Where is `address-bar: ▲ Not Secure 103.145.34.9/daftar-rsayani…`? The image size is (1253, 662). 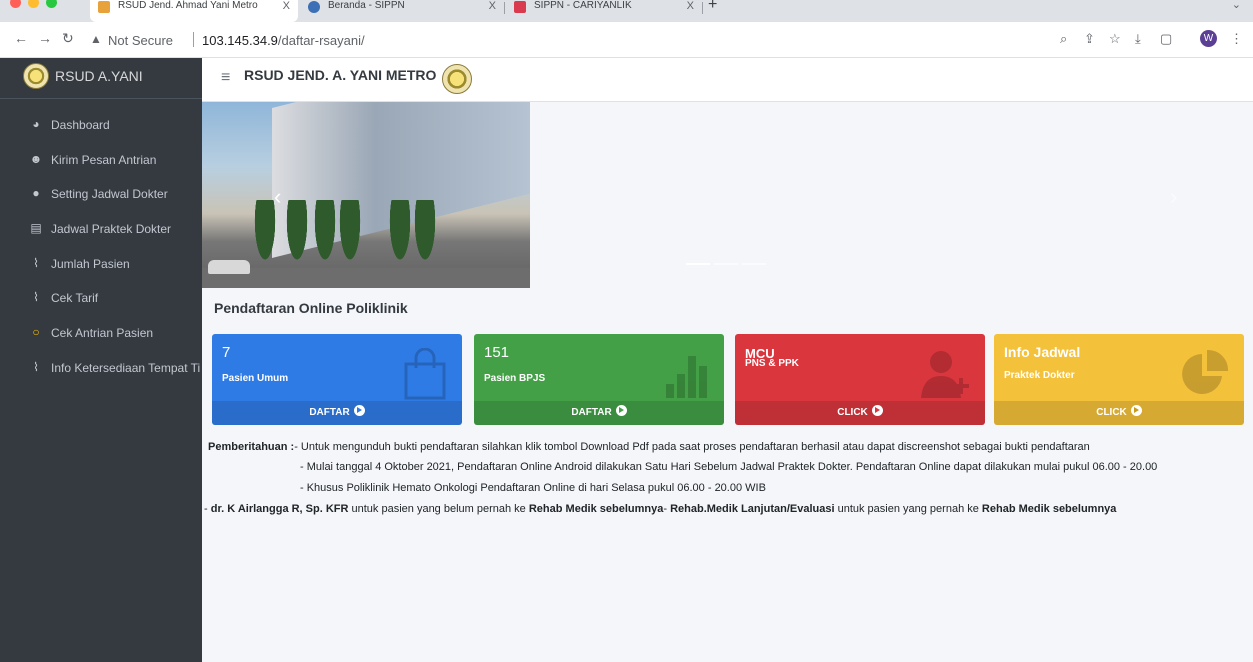 address-bar: ▲ Not Secure 103.145.34.9/daftar-rsayani… is located at coordinates (625, 40).